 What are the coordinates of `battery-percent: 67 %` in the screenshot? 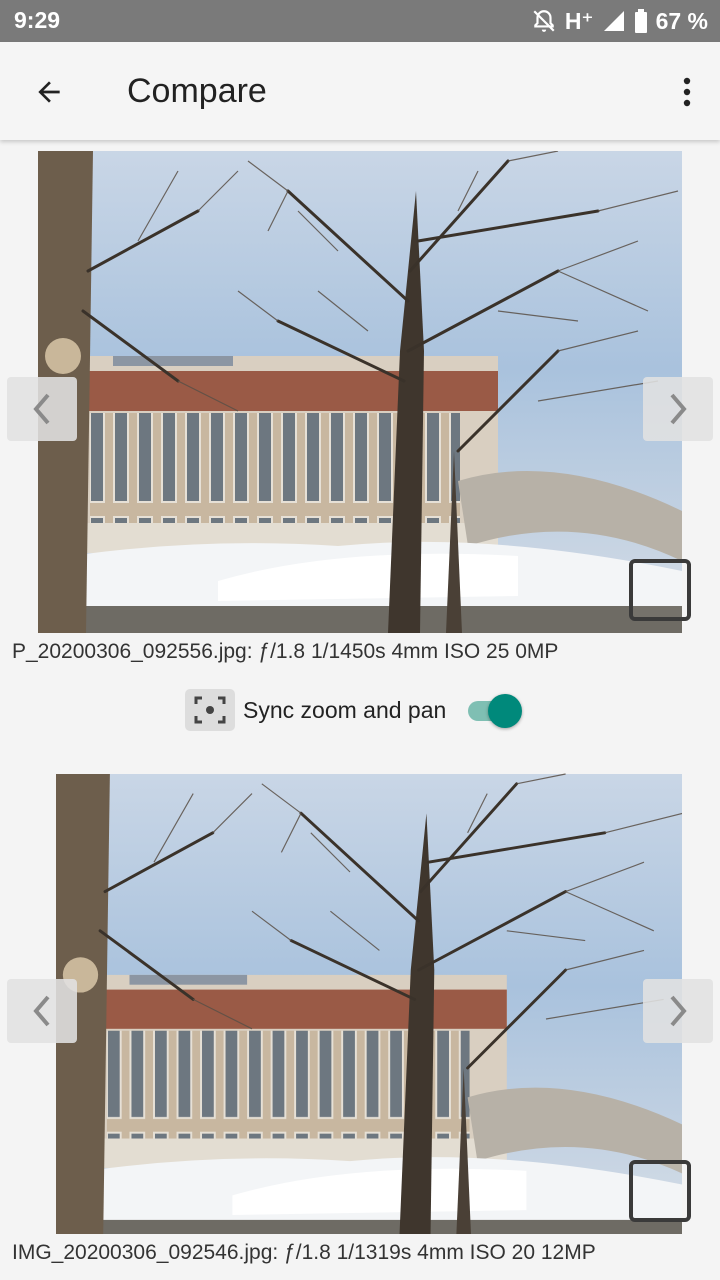 It's located at (681, 20).